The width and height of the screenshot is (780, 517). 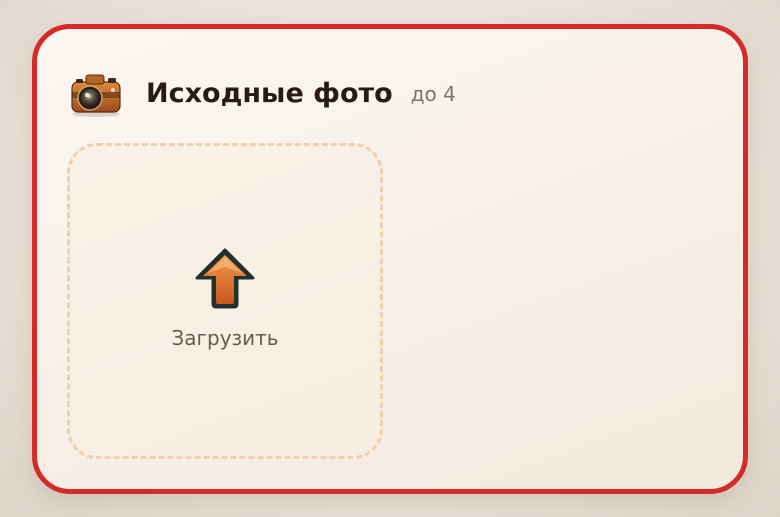 I want to click on upload-label: Загрузить, so click(x=225, y=338).